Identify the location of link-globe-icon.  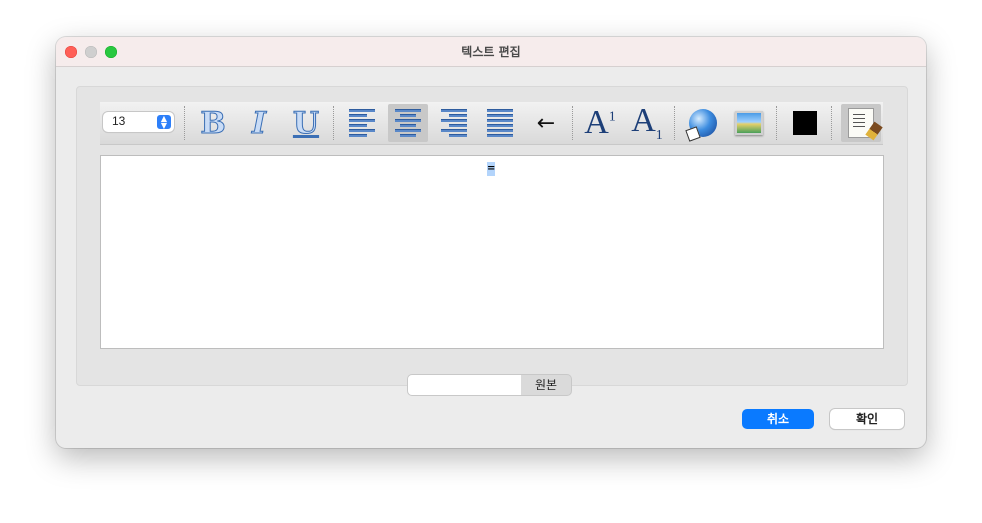
(703, 123).